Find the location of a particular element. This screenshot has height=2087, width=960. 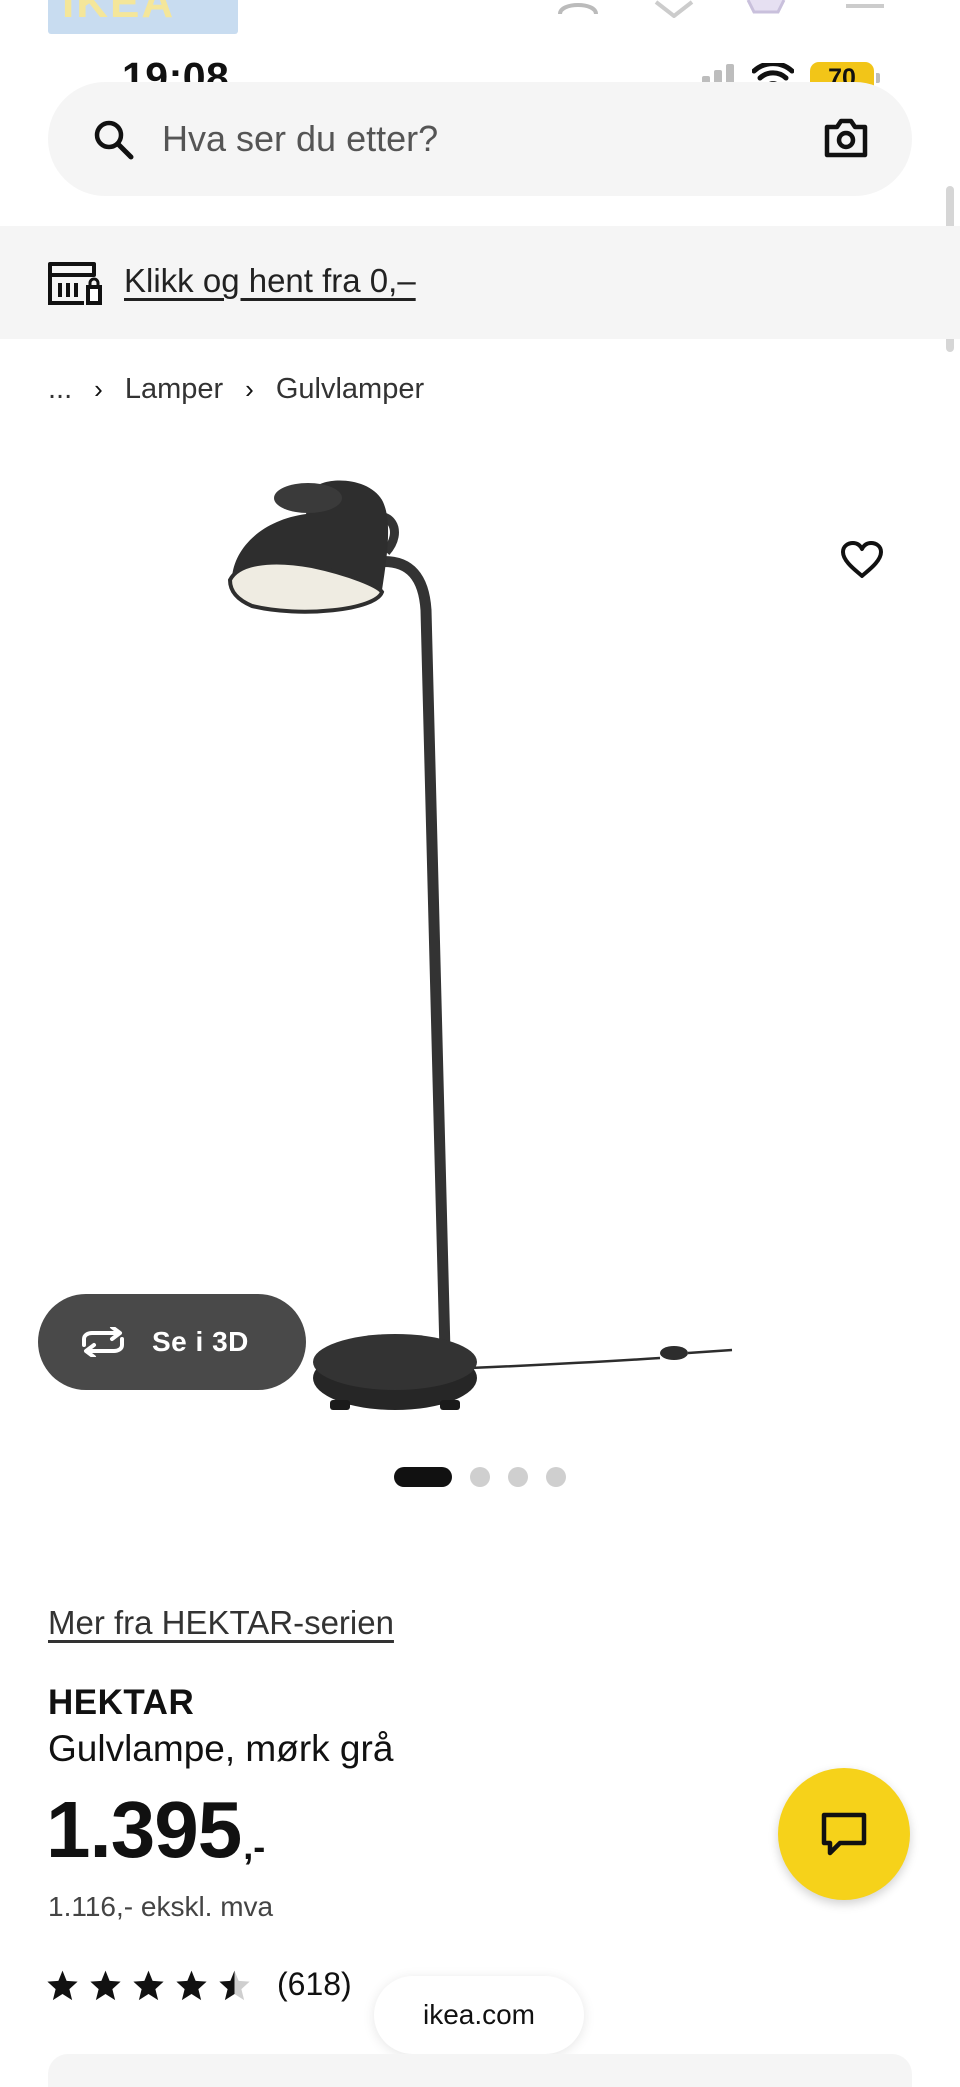

logo-text: IKEA is located at coordinates (119, 13).